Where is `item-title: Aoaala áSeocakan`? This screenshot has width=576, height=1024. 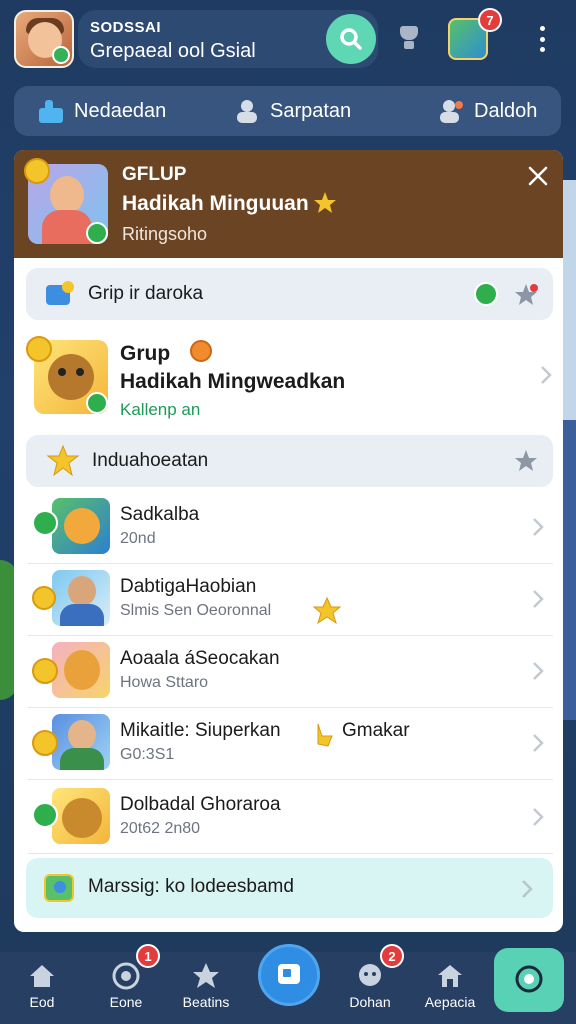
item-title: Aoaala áSeocakan is located at coordinates (200, 658).